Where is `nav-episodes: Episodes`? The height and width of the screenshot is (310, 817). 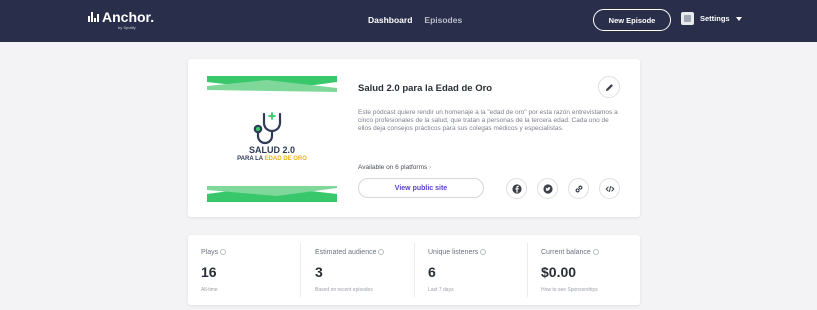 nav-episodes: Episodes is located at coordinates (443, 20).